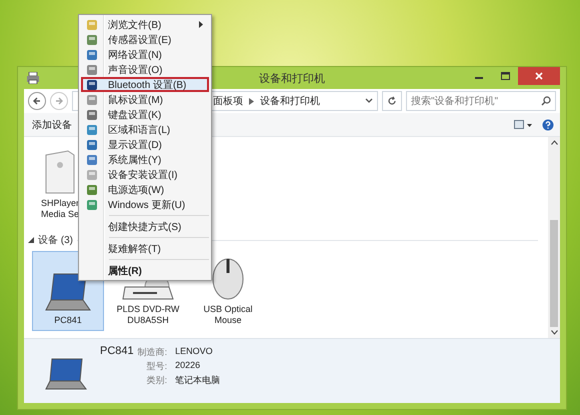 This screenshot has height=415, width=580. What do you see at coordinates (145, 204) in the screenshot?
I see `menu-item: Windows 更新(U)` at bounding box center [145, 204].